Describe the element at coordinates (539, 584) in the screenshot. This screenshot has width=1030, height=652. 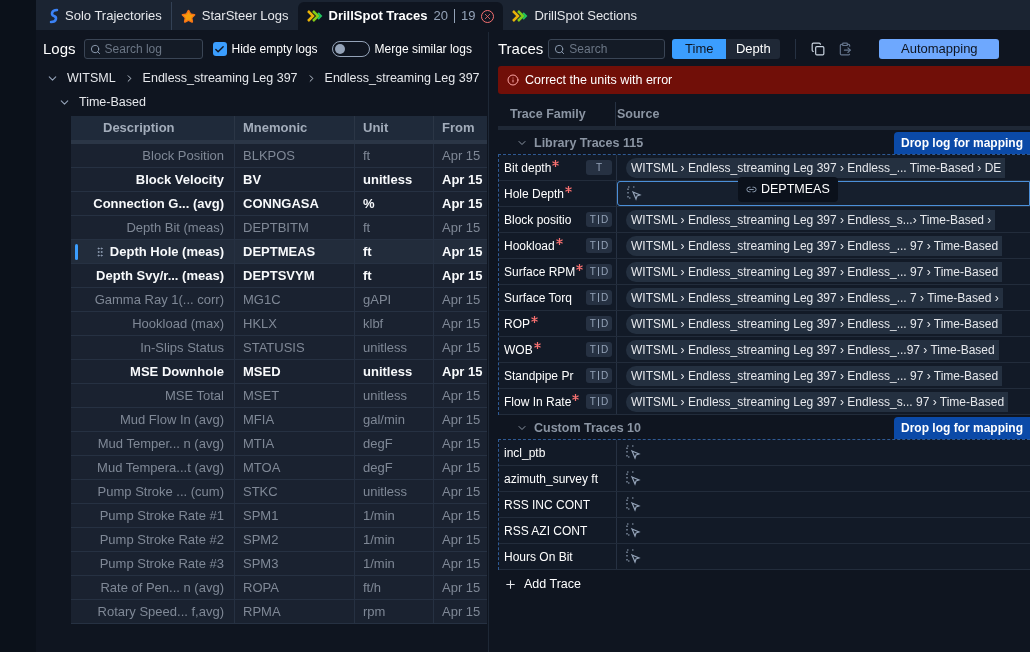
I see `add-trace-button: Add Trace` at that location.